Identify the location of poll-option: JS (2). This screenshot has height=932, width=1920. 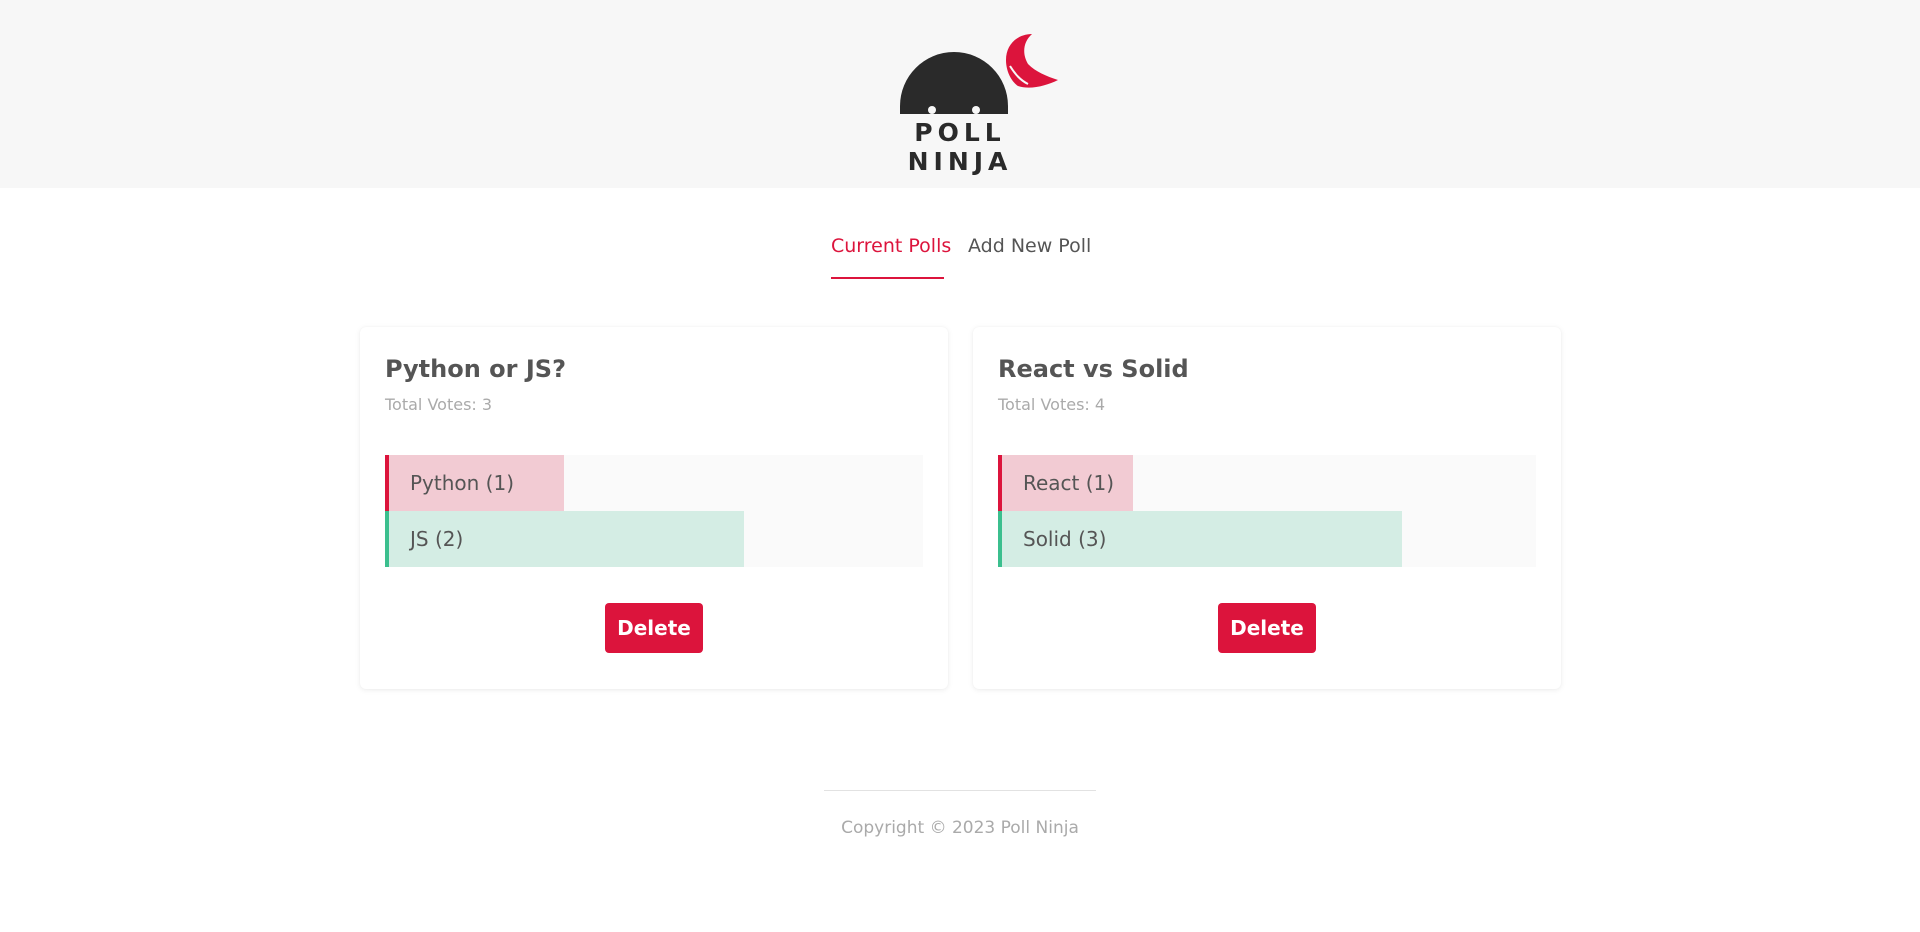
(654, 539).